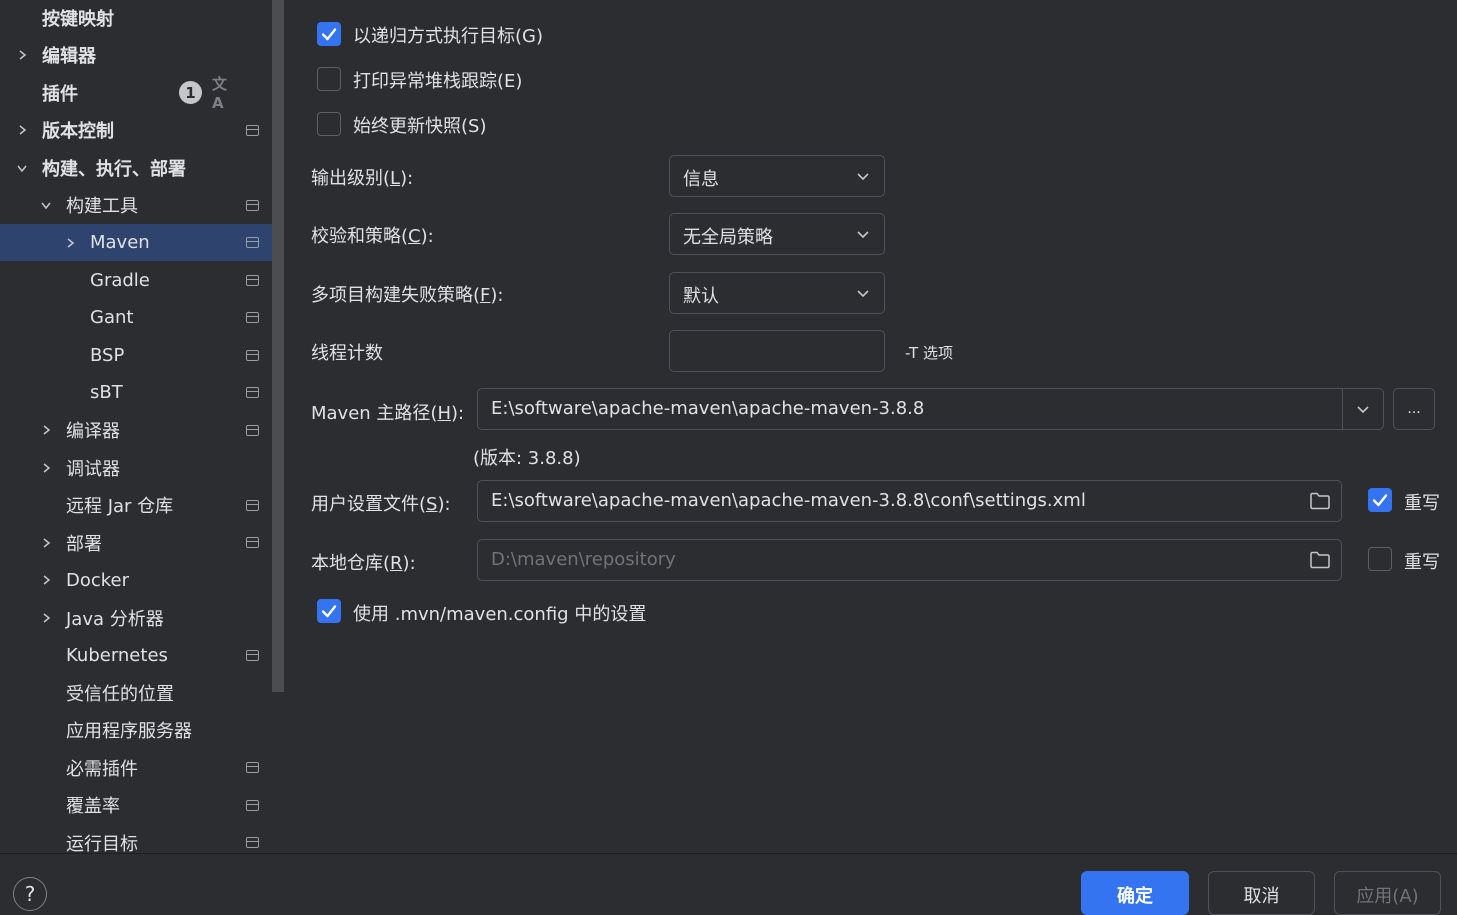 The height and width of the screenshot is (915, 1457). What do you see at coordinates (120, 694) in the screenshot?
I see `sidebar-item-label: 受信任的位置` at bounding box center [120, 694].